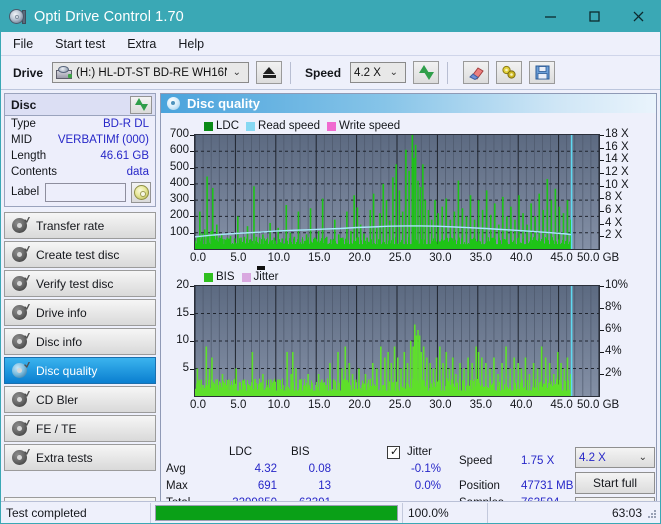 The height and width of the screenshot is (524, 661). What do you see at coordinates (324, 486) in the screenshot?
I see `stats-max-bis: 13` at bounding box center [324, 486].